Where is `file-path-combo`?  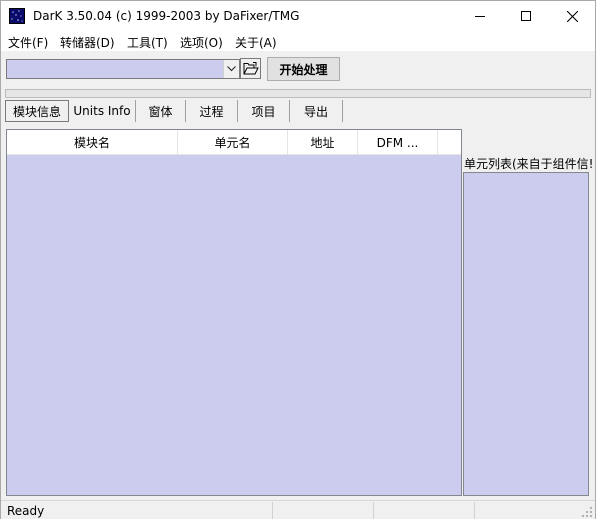
file-path-combo is located at coordinates (123, 69).